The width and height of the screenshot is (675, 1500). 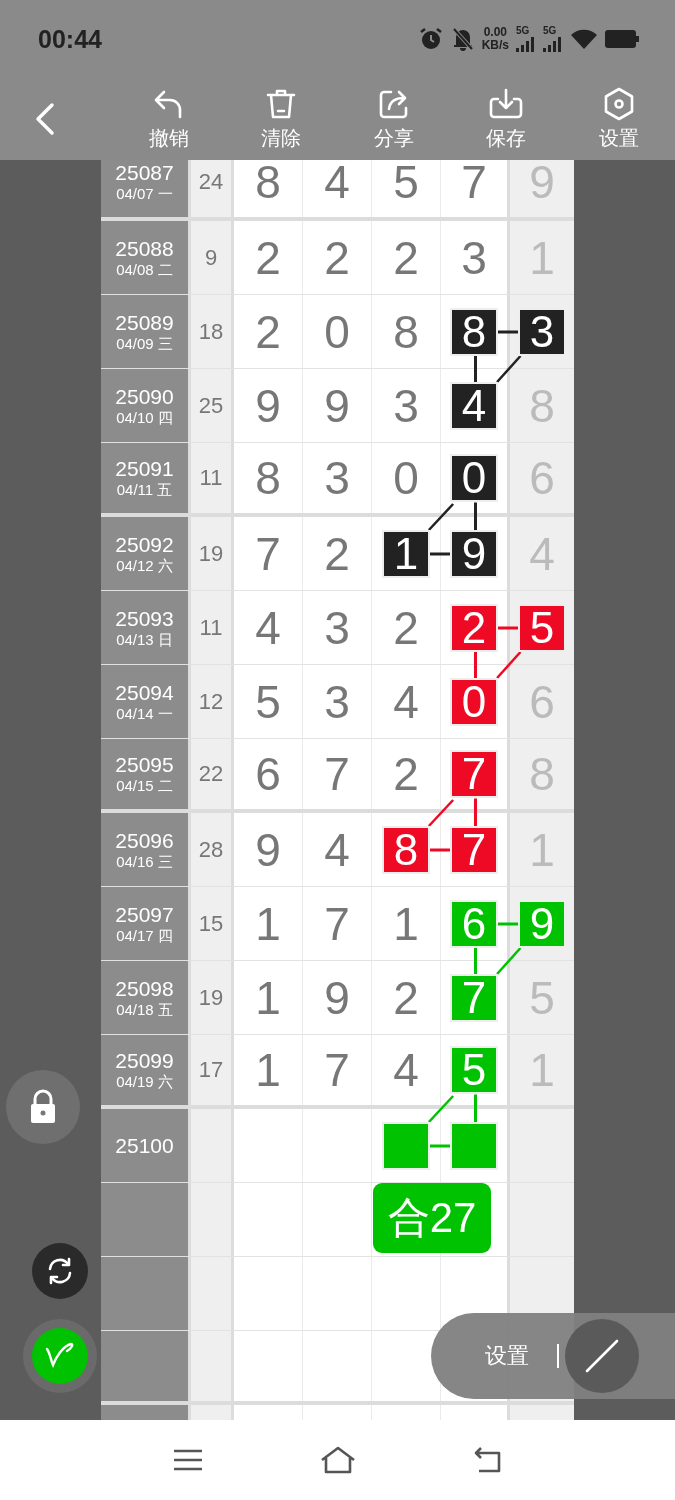 I want to click on wifi-icon, so click(x=584, y=39).